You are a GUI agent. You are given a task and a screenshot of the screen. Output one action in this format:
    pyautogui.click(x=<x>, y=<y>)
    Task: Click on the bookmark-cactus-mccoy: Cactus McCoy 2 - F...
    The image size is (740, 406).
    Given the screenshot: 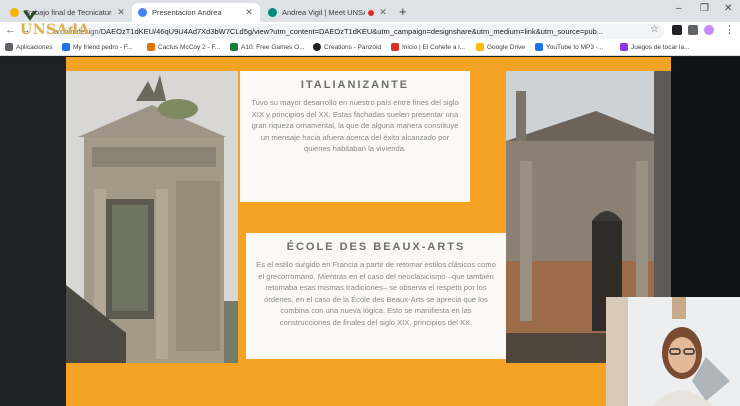 What is the action you would take?
    pyautogui.click(x=183, y=47)
    